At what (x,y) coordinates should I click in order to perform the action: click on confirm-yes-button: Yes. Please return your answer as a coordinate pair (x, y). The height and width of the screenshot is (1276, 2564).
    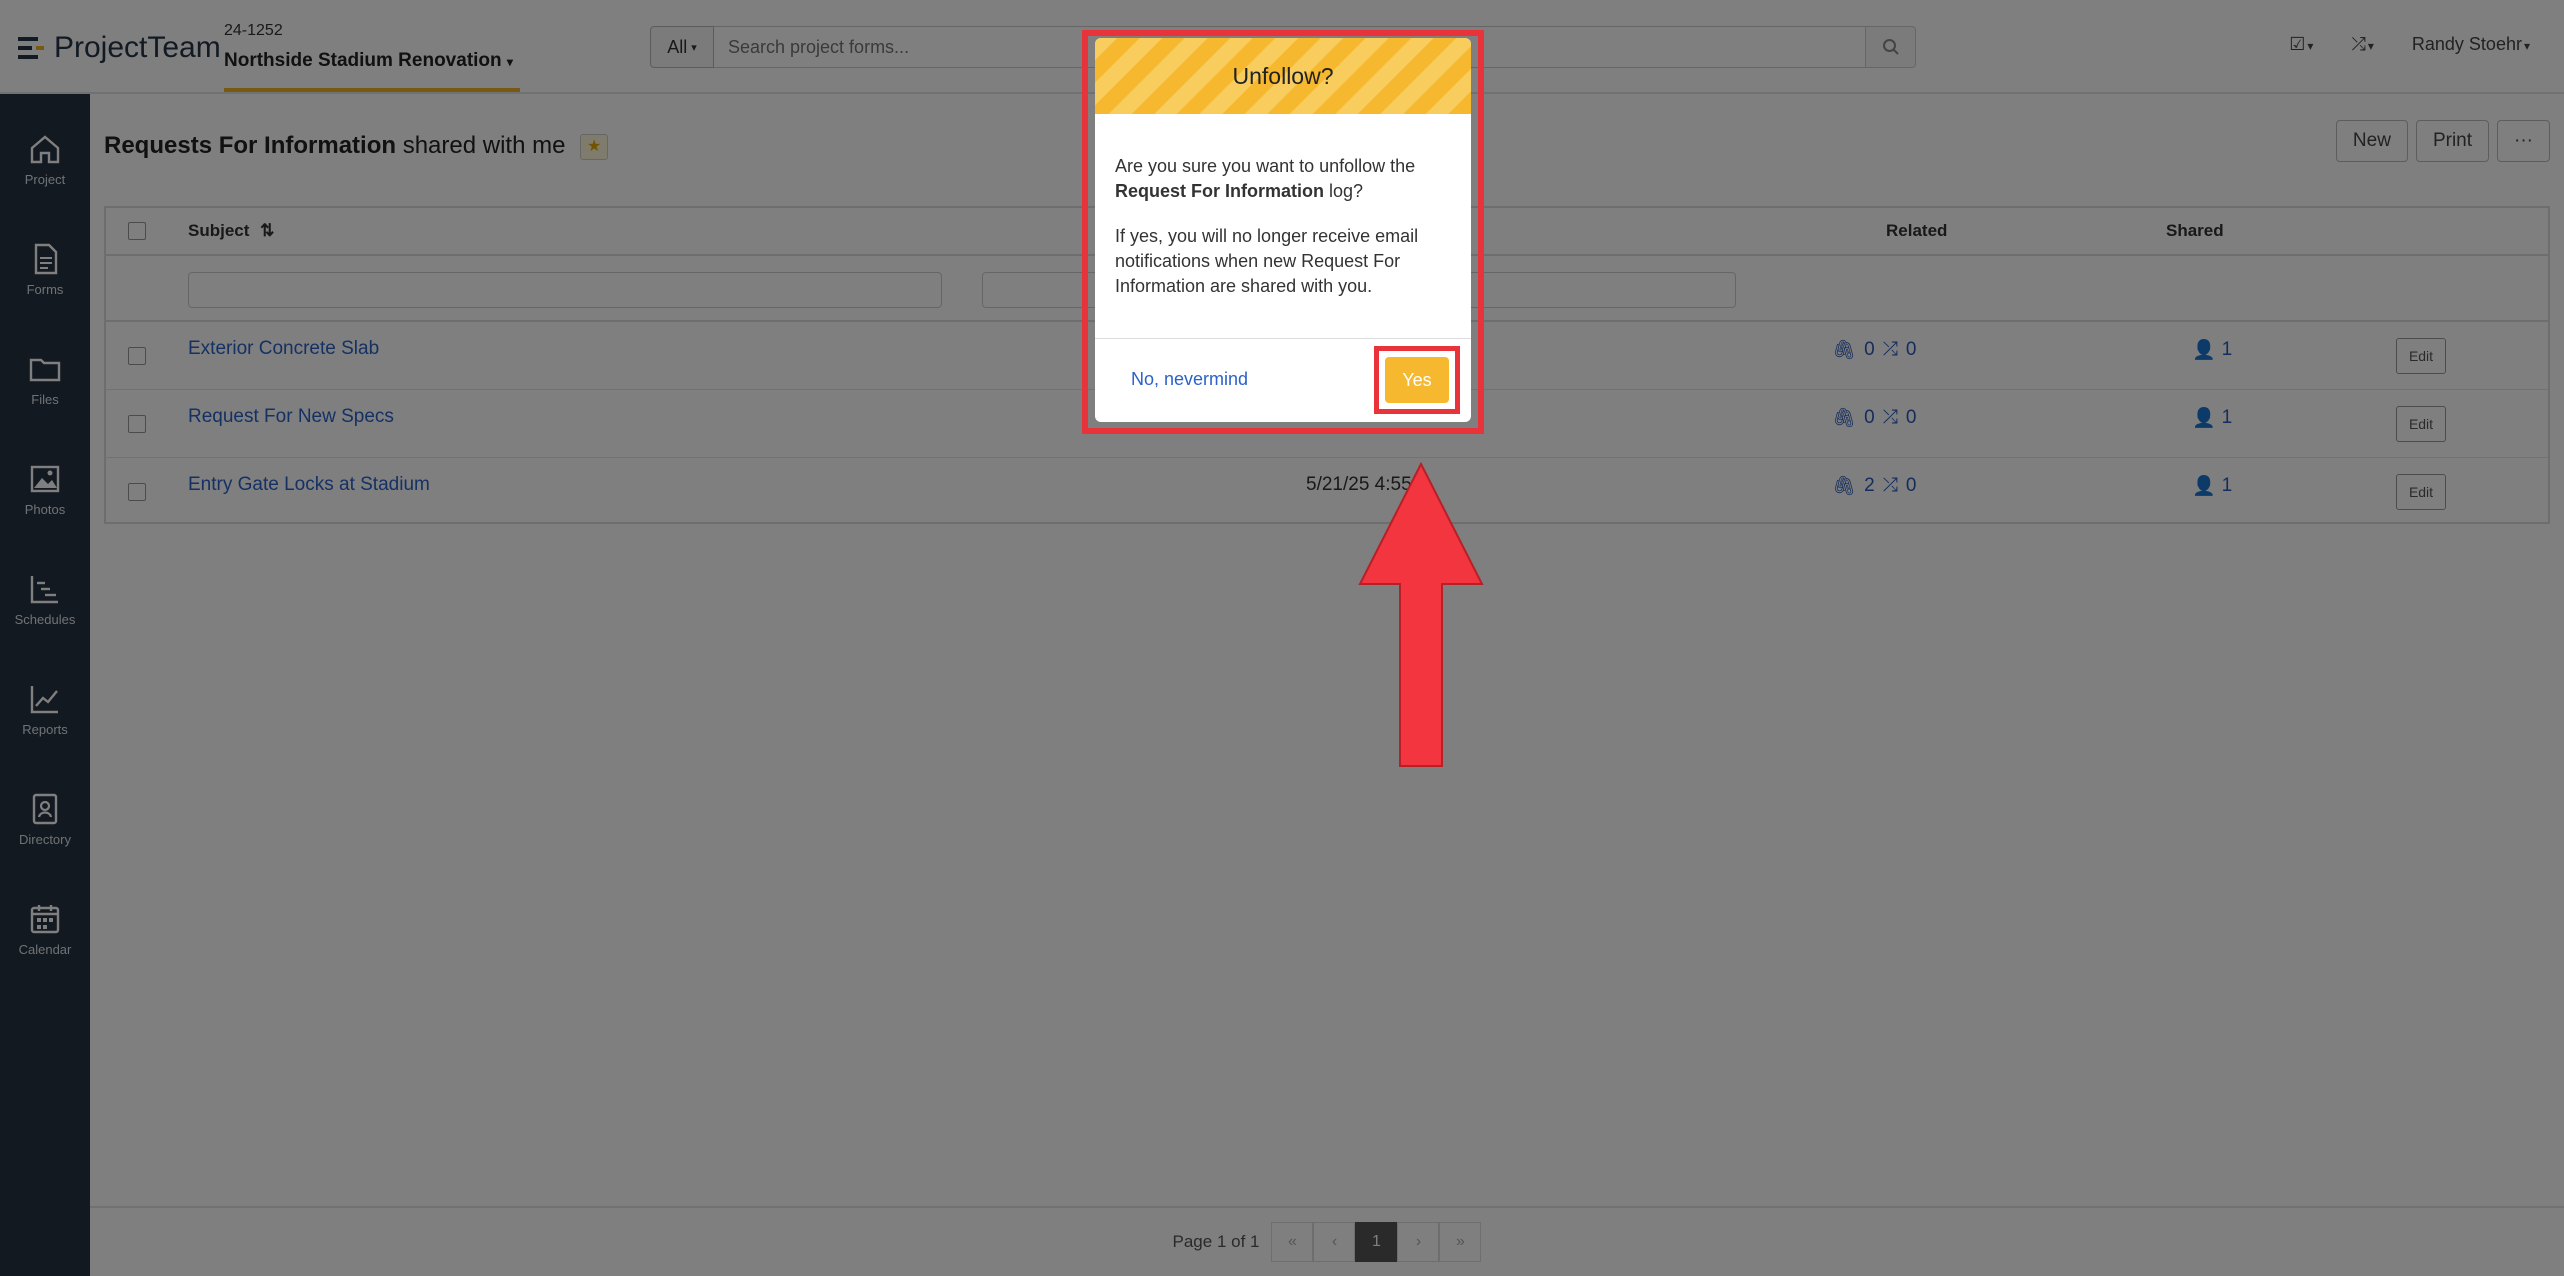
    Looking at the image, I should click on (1417, 380).